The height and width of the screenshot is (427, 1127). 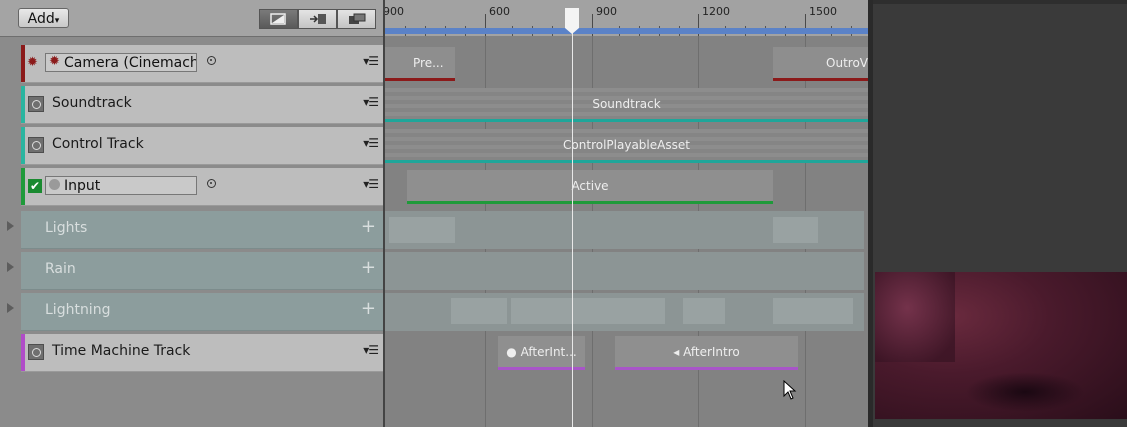 What do you see at coordinates (98, 144) in the screenshot?
I see `track-name: Control Track` at bounding box center [98, 144].